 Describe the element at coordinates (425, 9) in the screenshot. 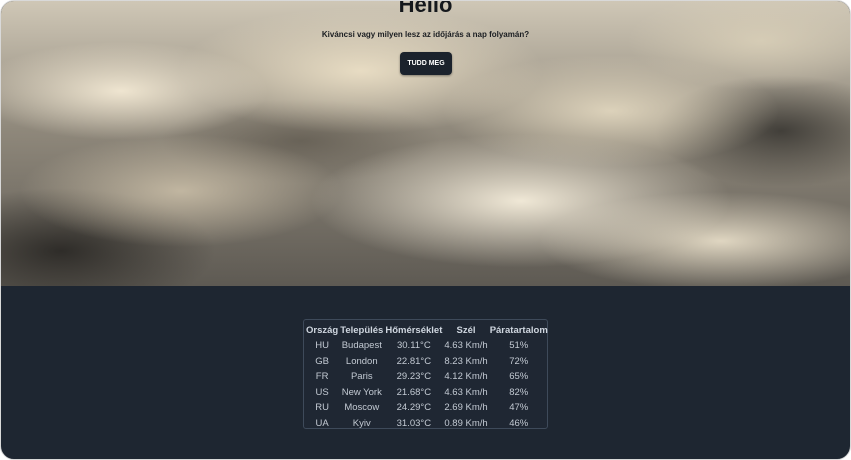

I see `page-title: Hello` at that location.